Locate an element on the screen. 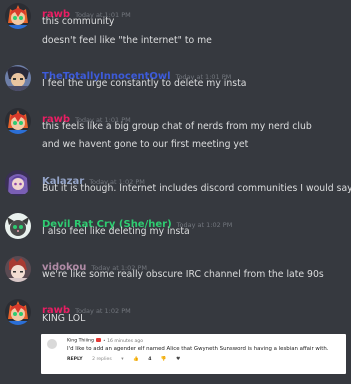 Image resolution: width=351 pixels, height=384 pixels. chevron-down-icon: ▾ is located at coordinates (122, 359).